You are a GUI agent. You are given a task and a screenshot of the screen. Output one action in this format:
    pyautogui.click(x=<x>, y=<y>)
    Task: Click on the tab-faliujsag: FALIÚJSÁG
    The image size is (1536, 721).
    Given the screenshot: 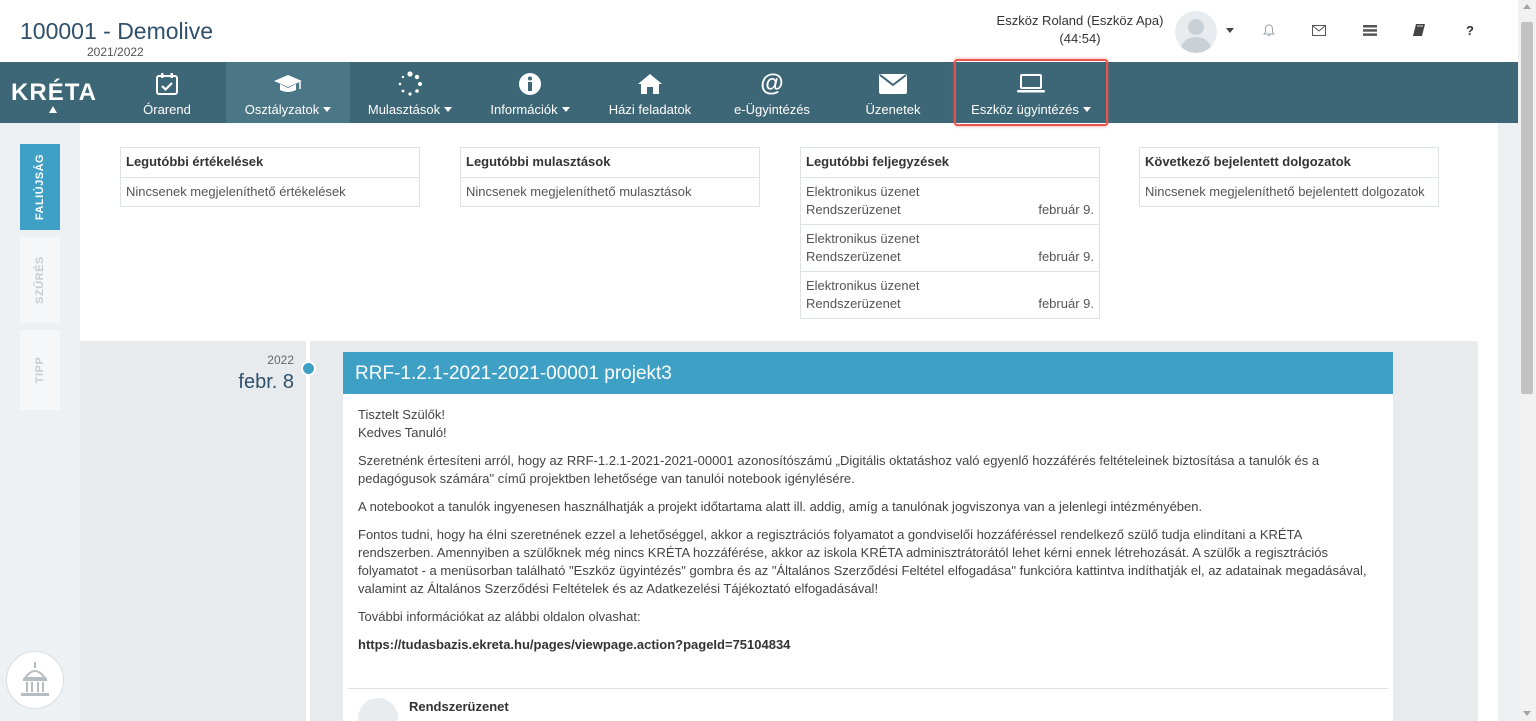 What is the action you would take?
    pyautogui.click(x=40, y=187)
    